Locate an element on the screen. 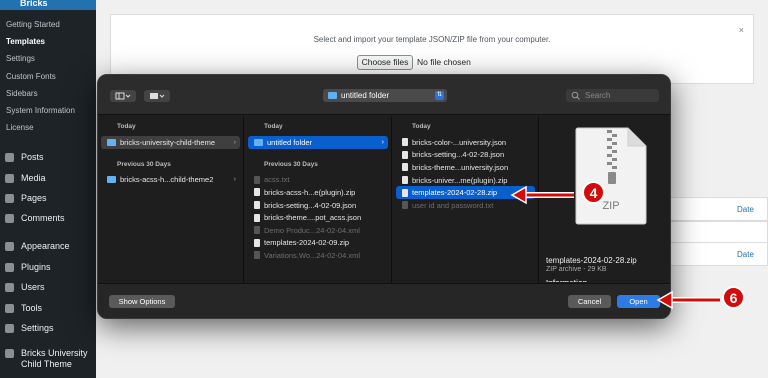 The height and width of the screenshot is (378, 768). annotation-overlay is located at coordinates (615, 247).